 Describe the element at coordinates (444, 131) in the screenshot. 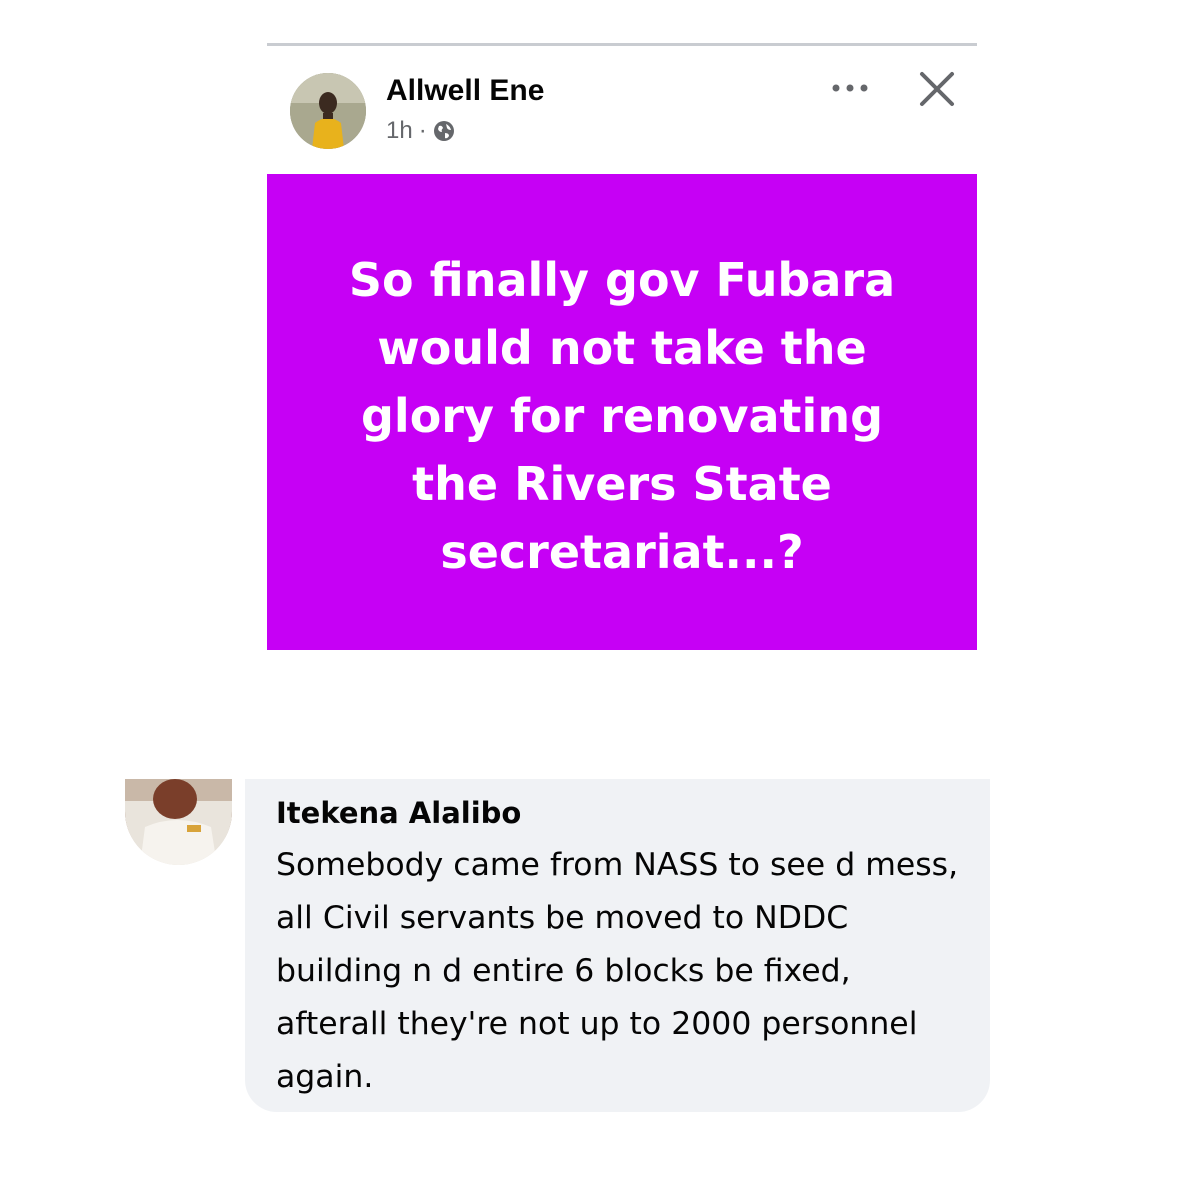

I see `globe-icon` at that location.